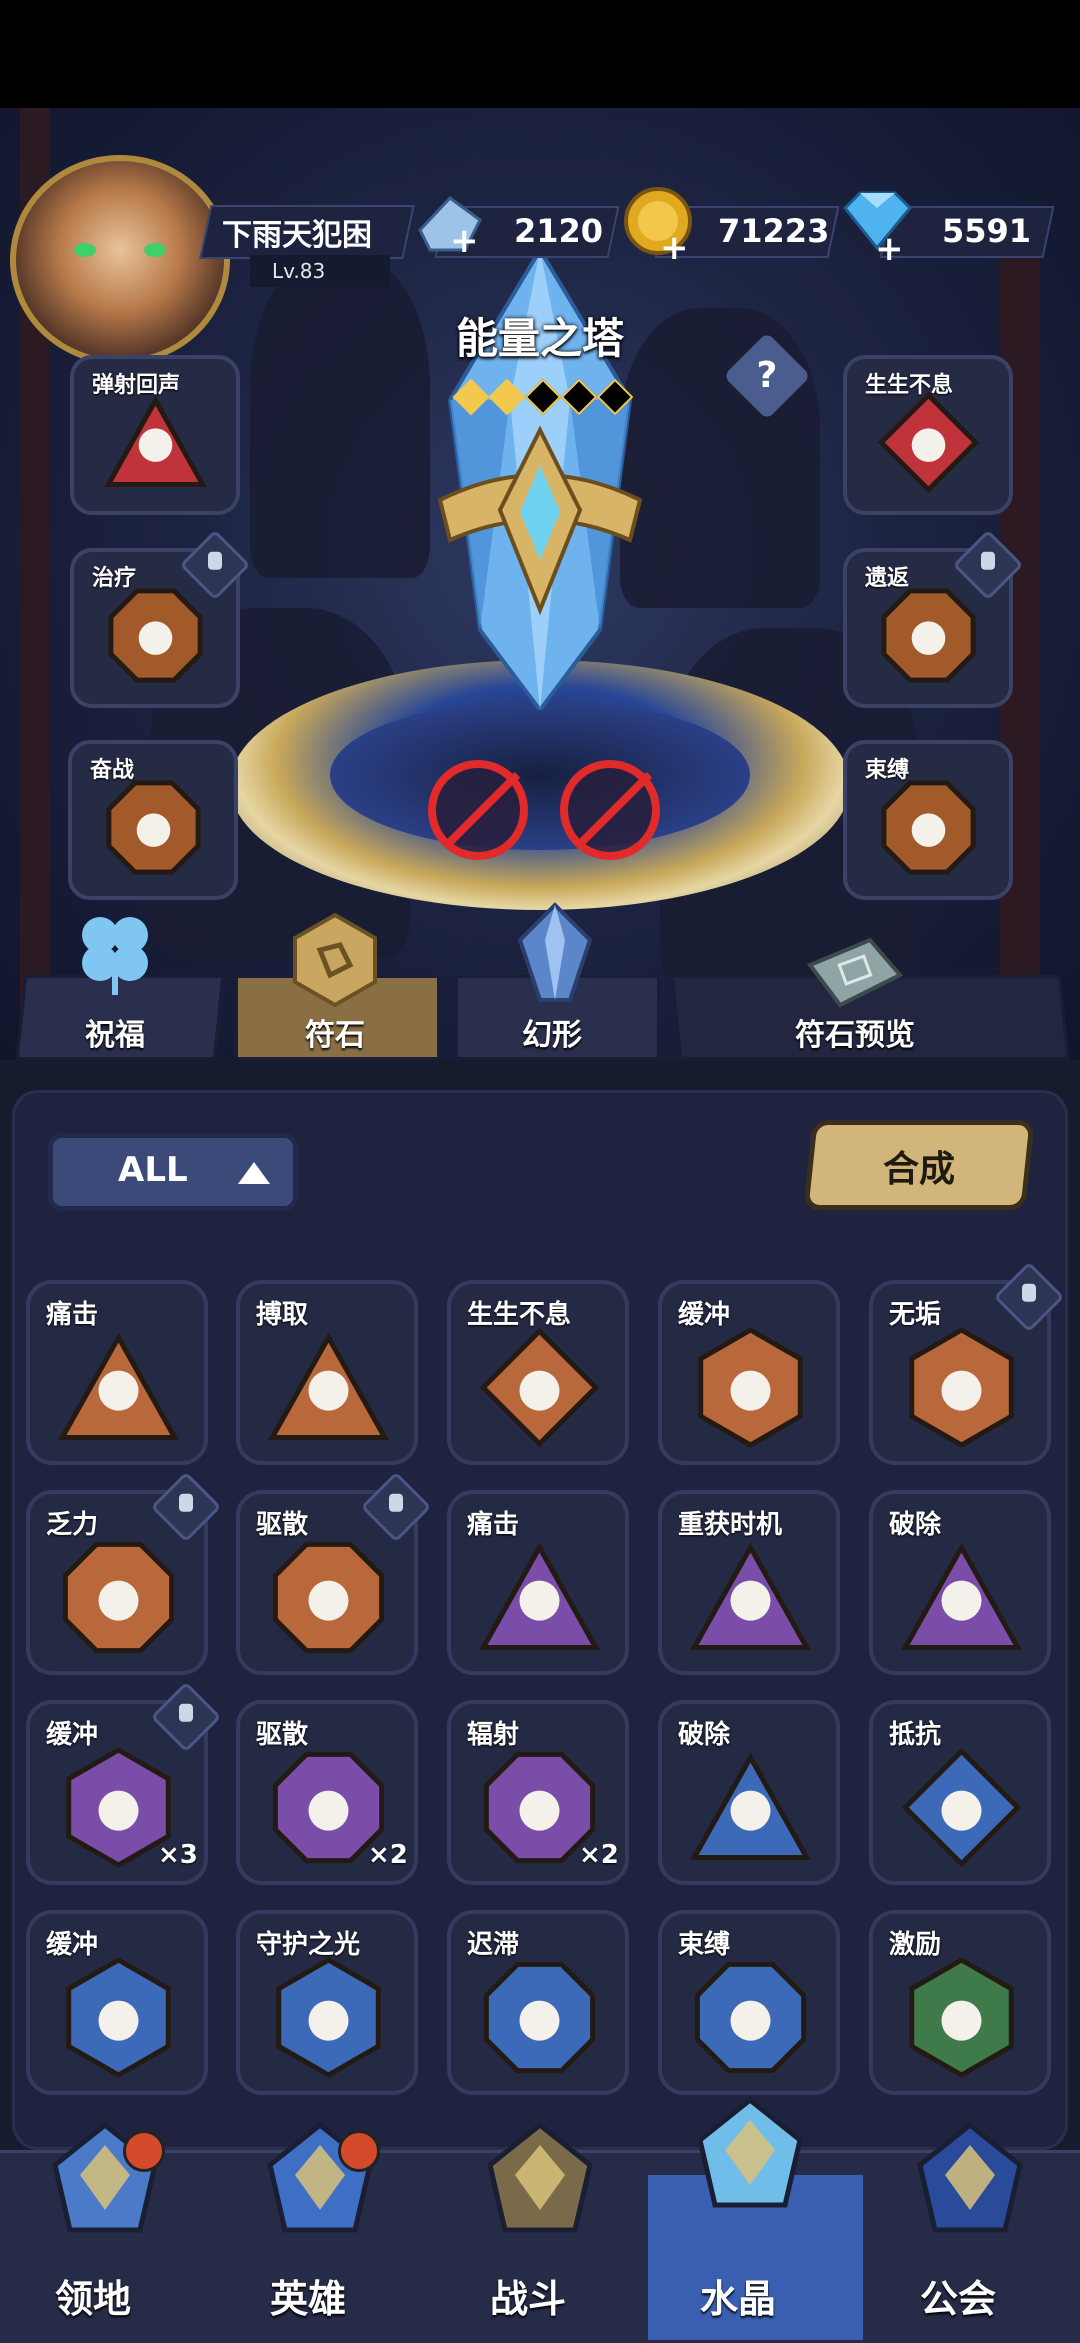  Describe the element at coordinates (72, 1525) in the screenshot. I see `rune-label: 乏力` at that location.